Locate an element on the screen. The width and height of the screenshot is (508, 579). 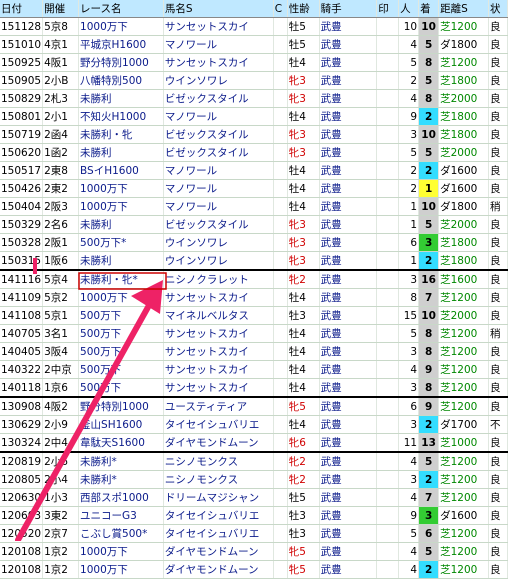
sex-age-cell: 牝3 is located at coordinates (303, 224).